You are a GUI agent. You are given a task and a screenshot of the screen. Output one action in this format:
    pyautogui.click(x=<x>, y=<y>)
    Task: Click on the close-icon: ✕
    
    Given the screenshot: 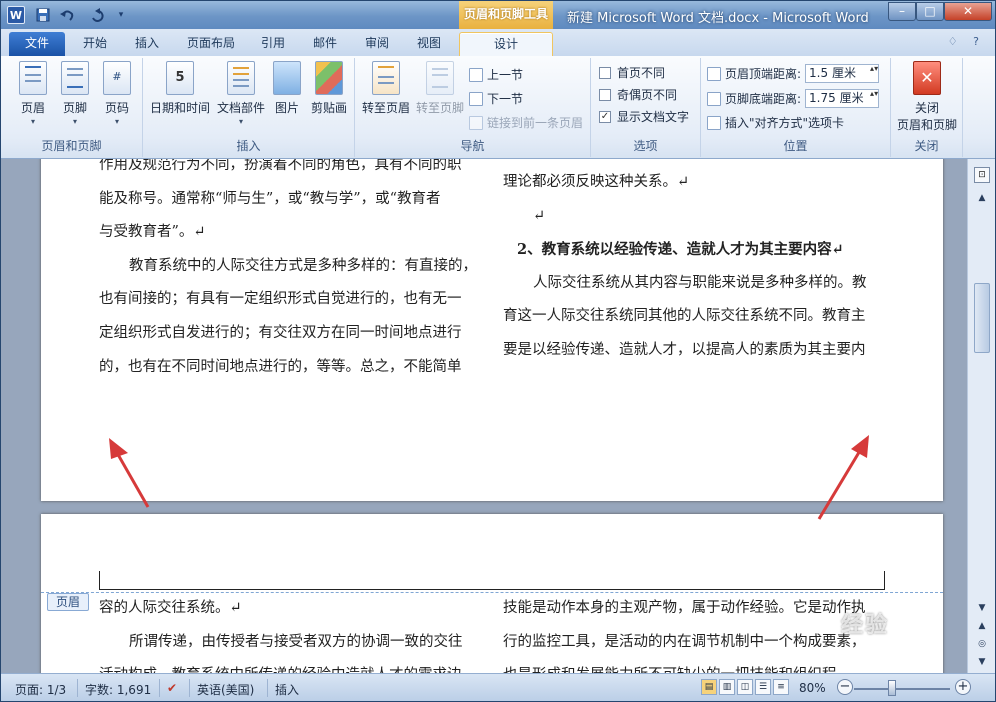 What is the action you would take?
    pyautogui.click(x=927, y=78)
    